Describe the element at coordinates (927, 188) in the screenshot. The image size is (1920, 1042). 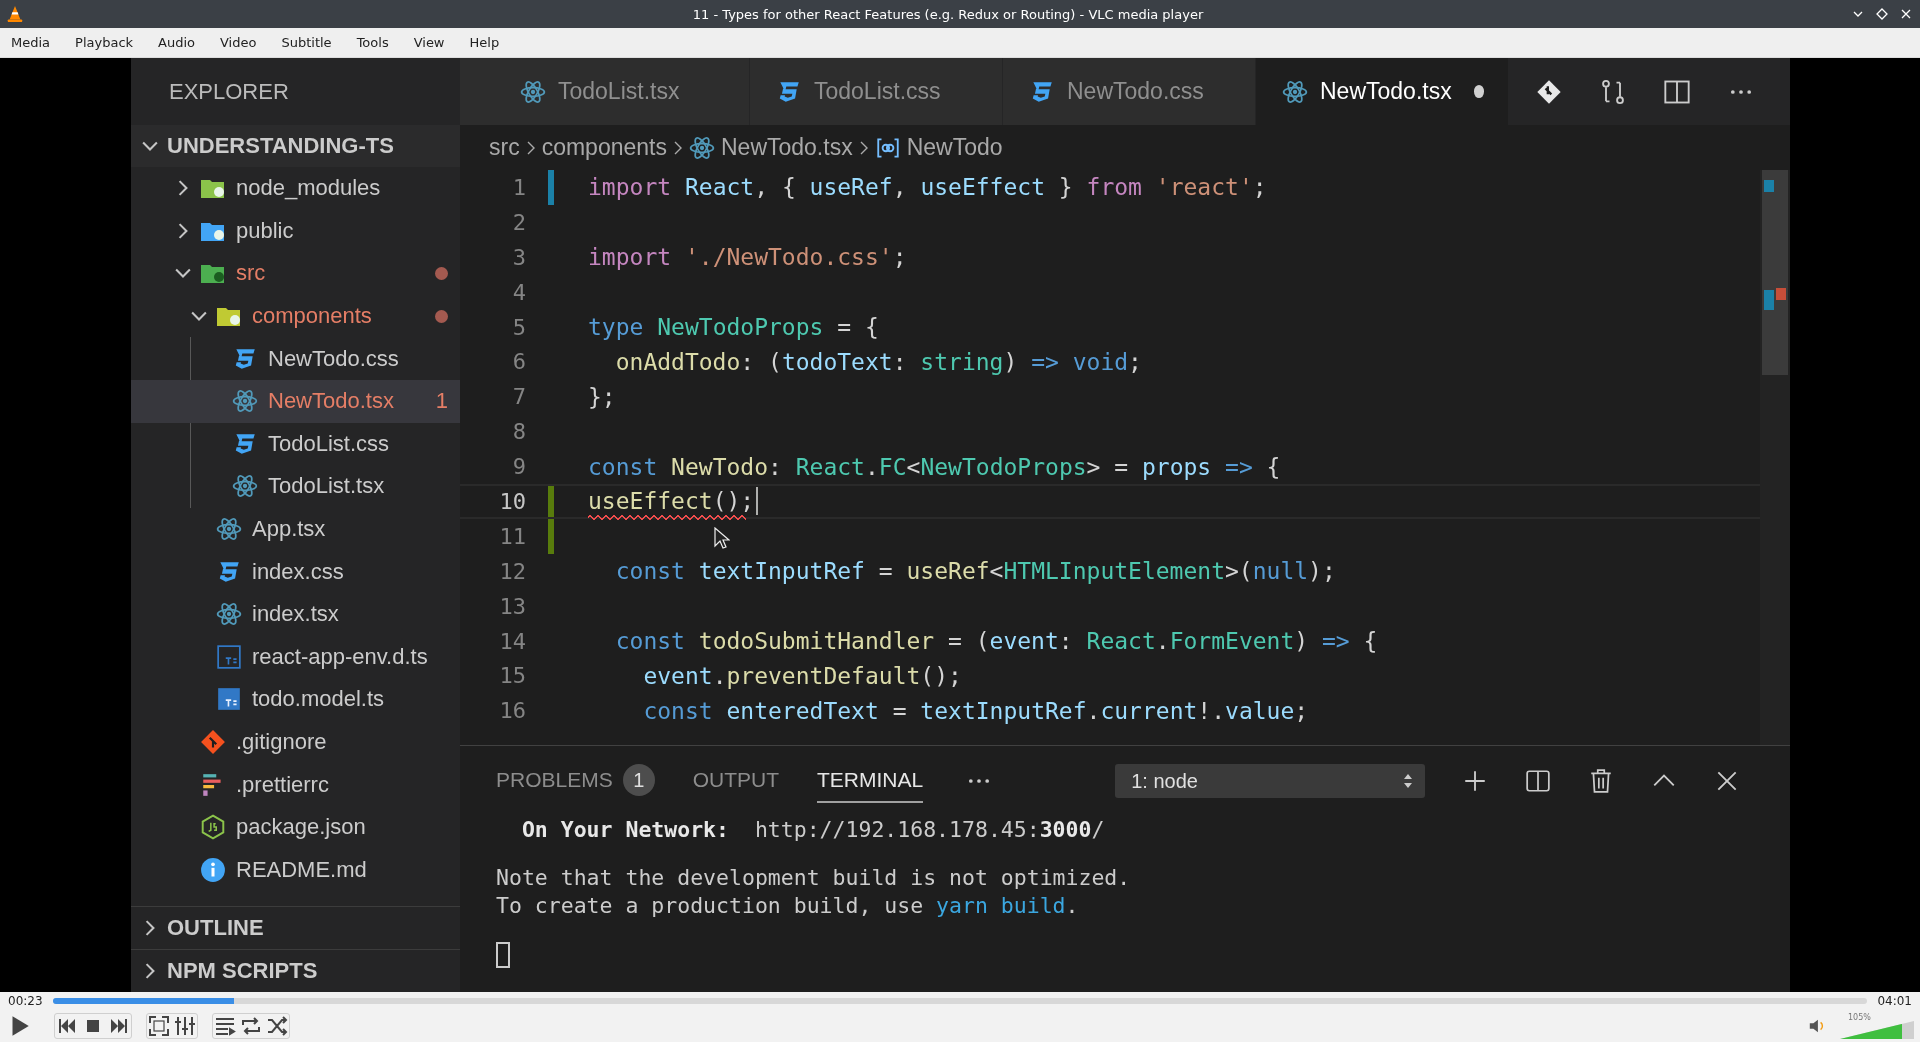
I see `code-line: import React, { useRef, useEffect } from 'react';` at that location.